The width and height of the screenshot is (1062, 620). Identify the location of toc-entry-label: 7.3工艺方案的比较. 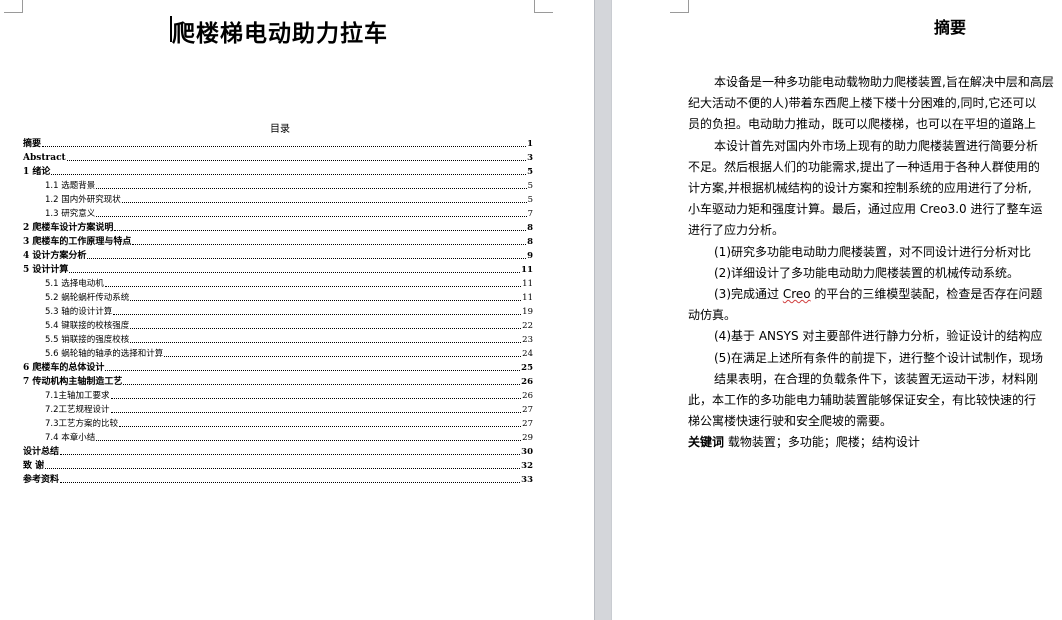
(82, 424).